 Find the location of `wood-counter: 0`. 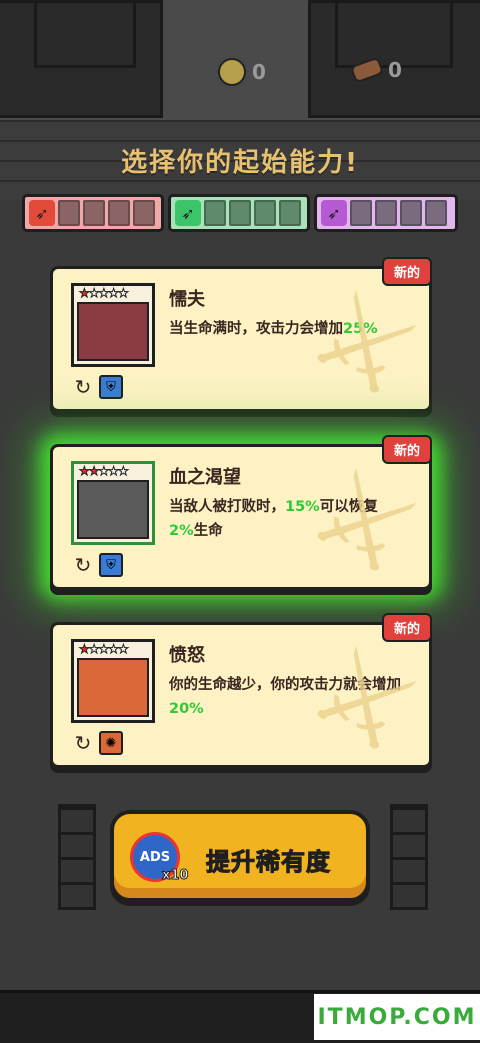

wood-counter: 0 is located at coordinates (375, 70).